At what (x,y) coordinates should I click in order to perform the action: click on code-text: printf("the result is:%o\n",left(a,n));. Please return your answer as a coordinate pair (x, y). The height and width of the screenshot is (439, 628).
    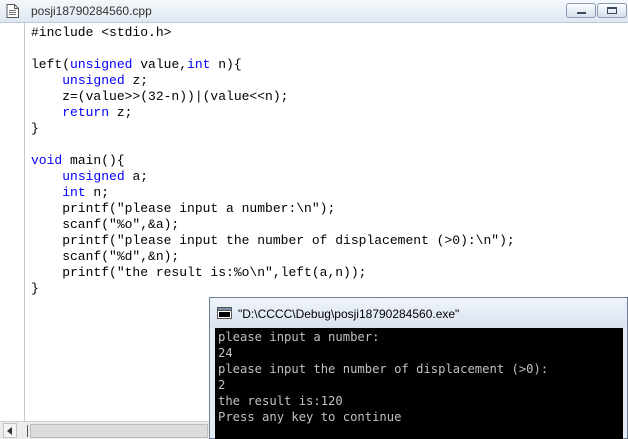
    Looking at the image, I should click on (199, 272).